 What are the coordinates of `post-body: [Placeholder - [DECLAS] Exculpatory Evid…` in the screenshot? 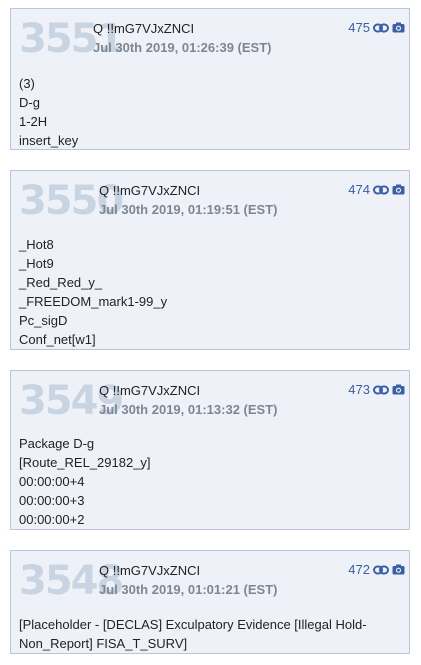 It's located at (204, 634).